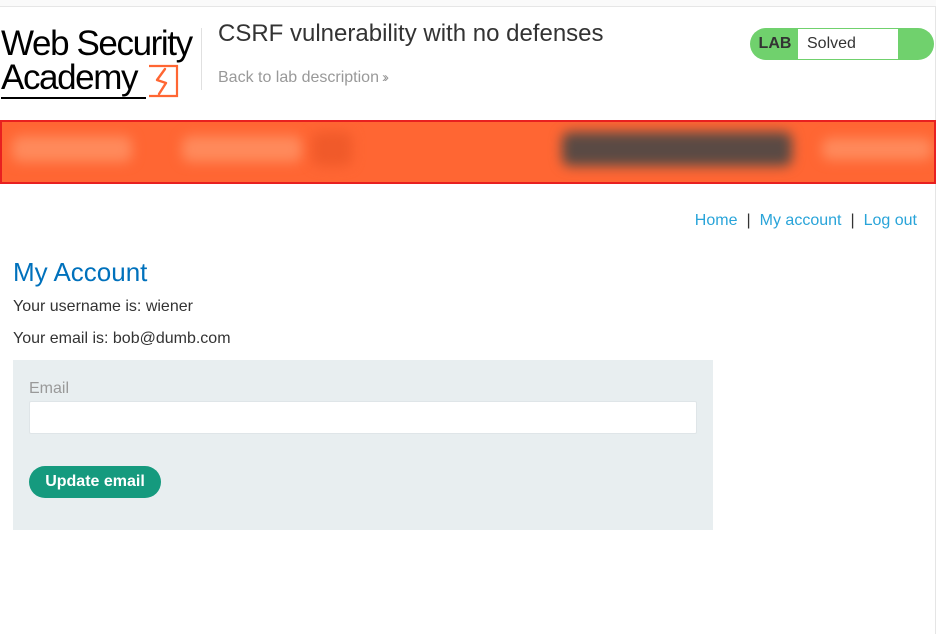  I want to click on lab-title: CSRF vulnerability with no defenses, so click(411, 33).